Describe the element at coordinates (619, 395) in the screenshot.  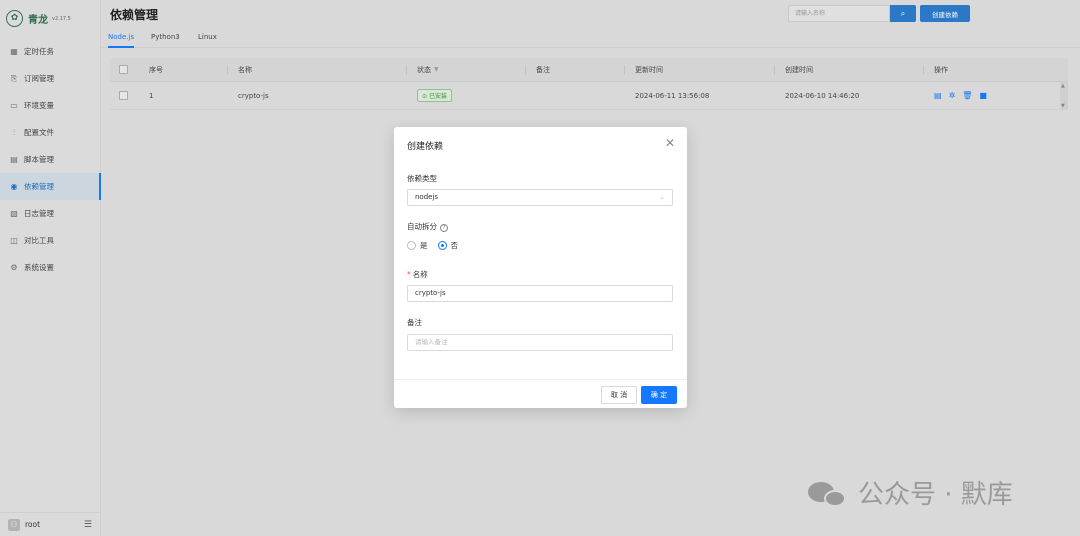
I see `cancel-button: 取 消` at that location.